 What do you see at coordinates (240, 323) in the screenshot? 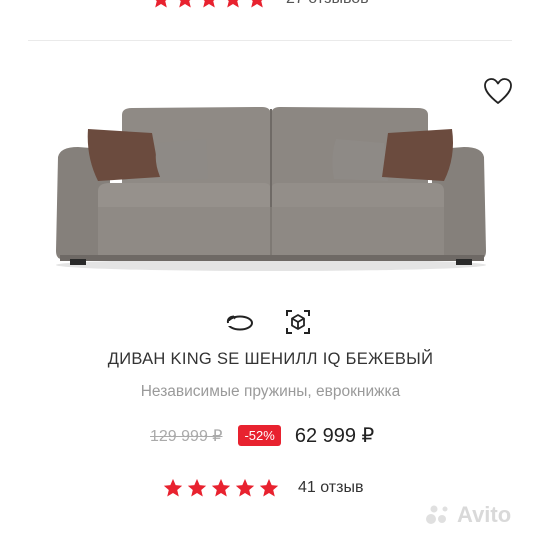
I see `rotate-360-icon` at bounding box center [240, 323].